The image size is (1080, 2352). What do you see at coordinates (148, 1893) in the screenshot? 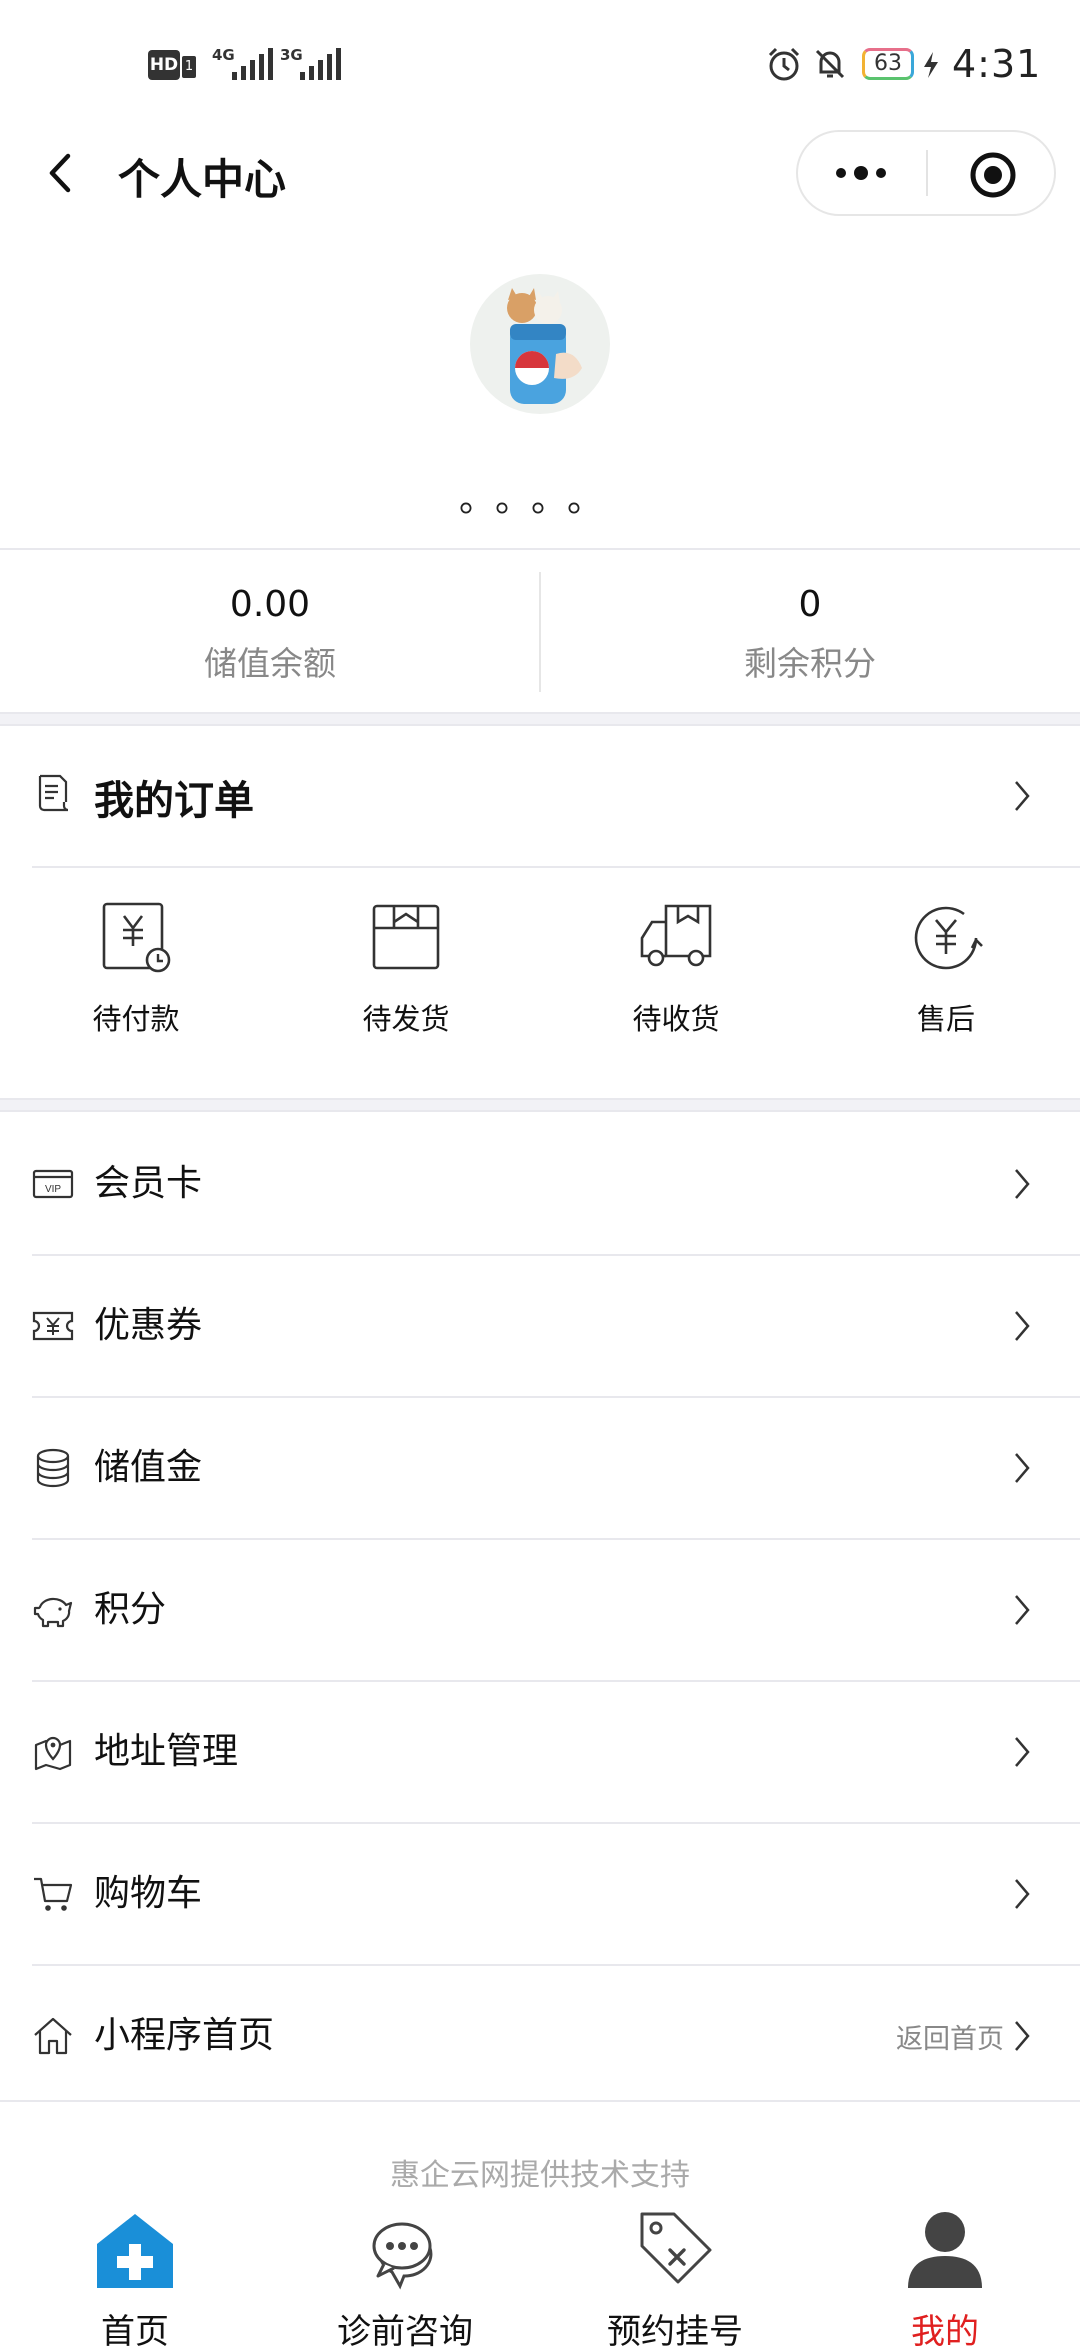
I see `menu-label: 购物车` at bounding box center [148, 1893].